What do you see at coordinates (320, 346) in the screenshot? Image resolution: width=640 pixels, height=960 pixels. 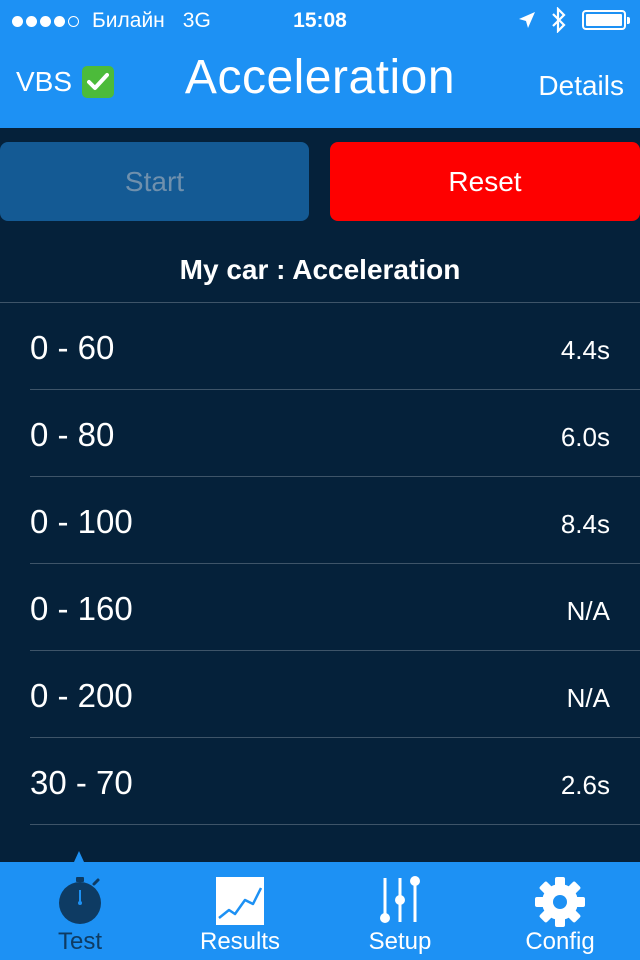 I see `list-item: 0 - 60 4.4s` at bounding box center [320, 346].